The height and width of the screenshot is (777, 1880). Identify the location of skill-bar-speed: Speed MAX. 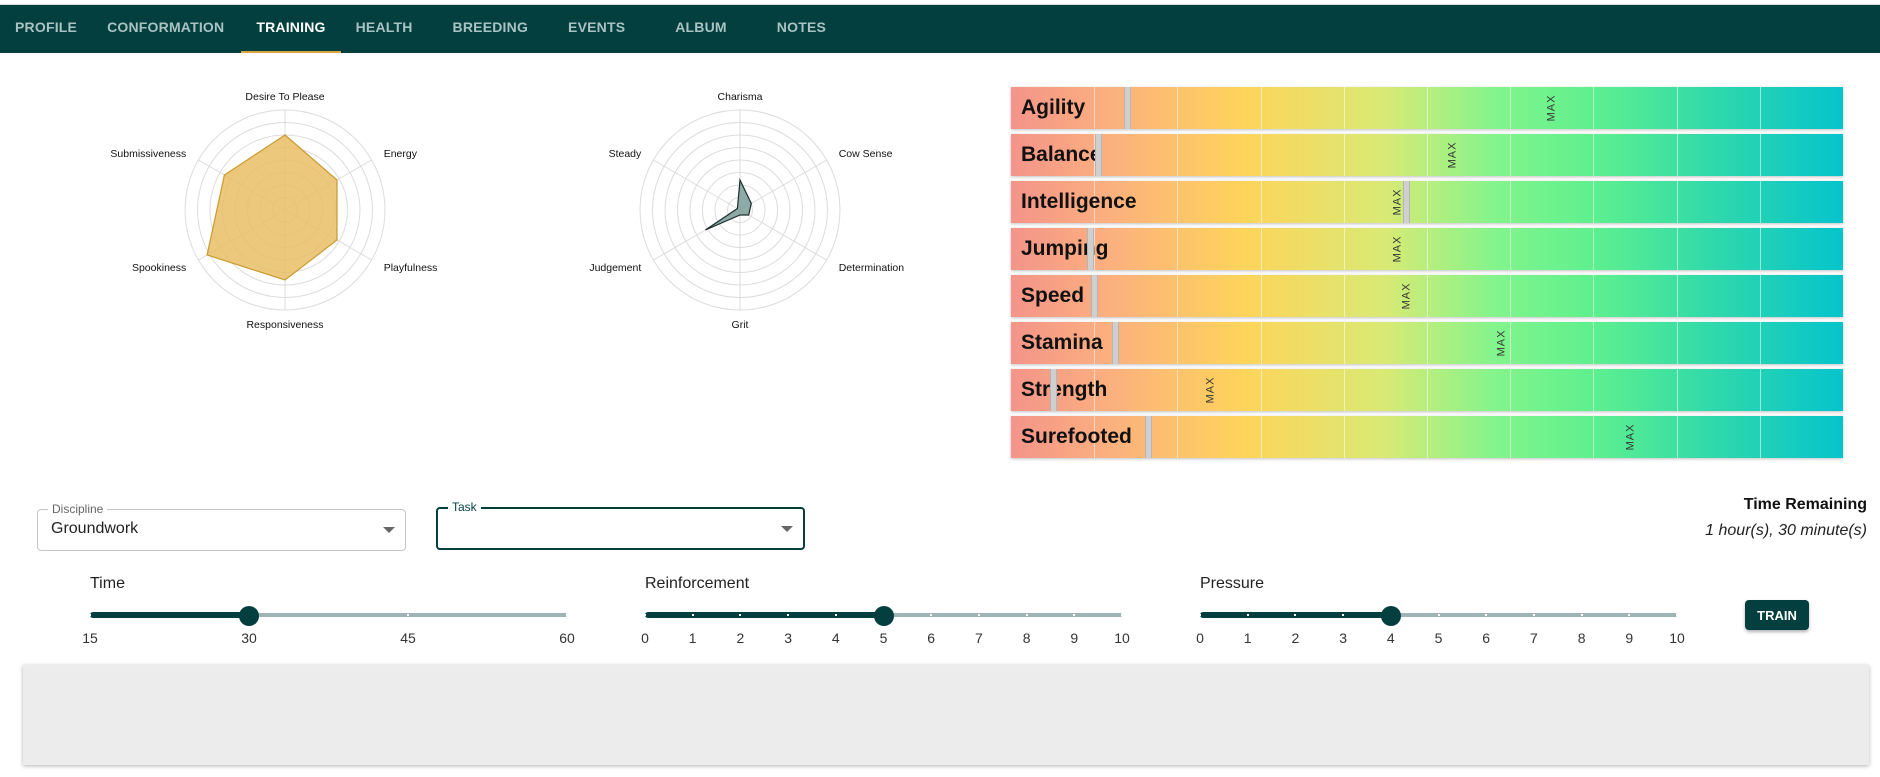
(1427, 296).